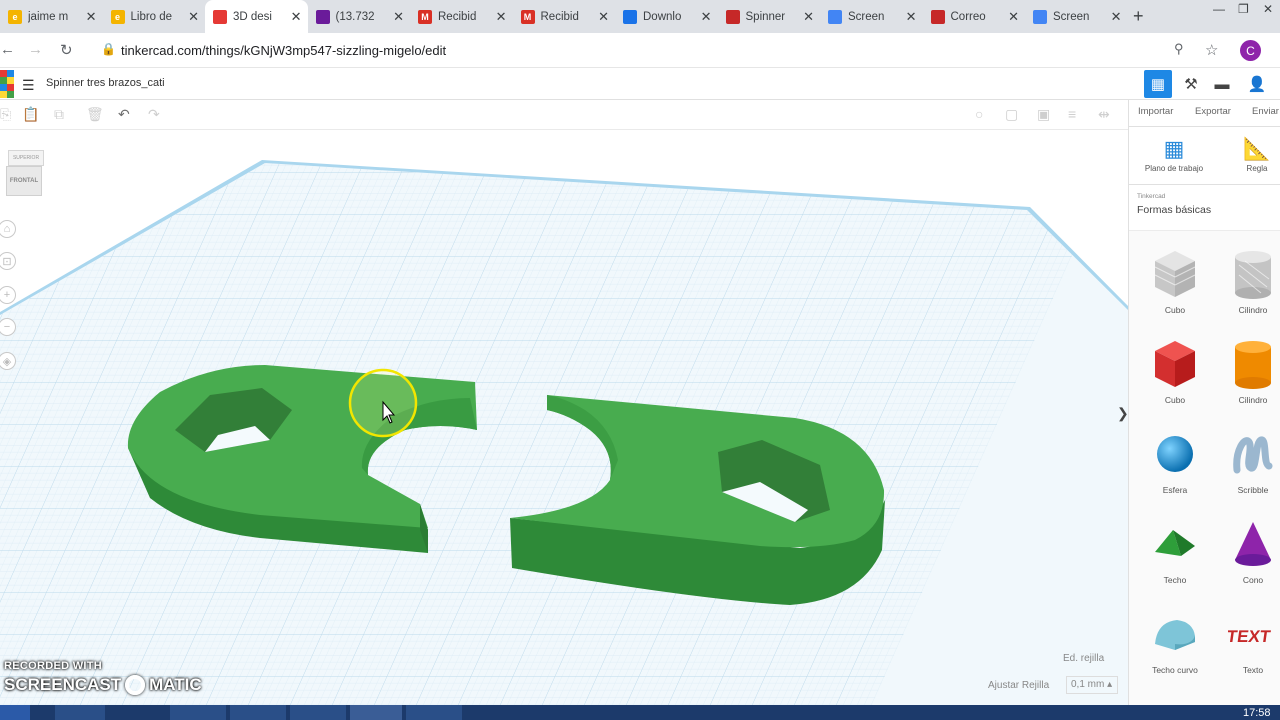 Image resolution: width=1280 pixels, height=720 pixels. I want to click on maximize-icon: ❐, so click(1243, 9).